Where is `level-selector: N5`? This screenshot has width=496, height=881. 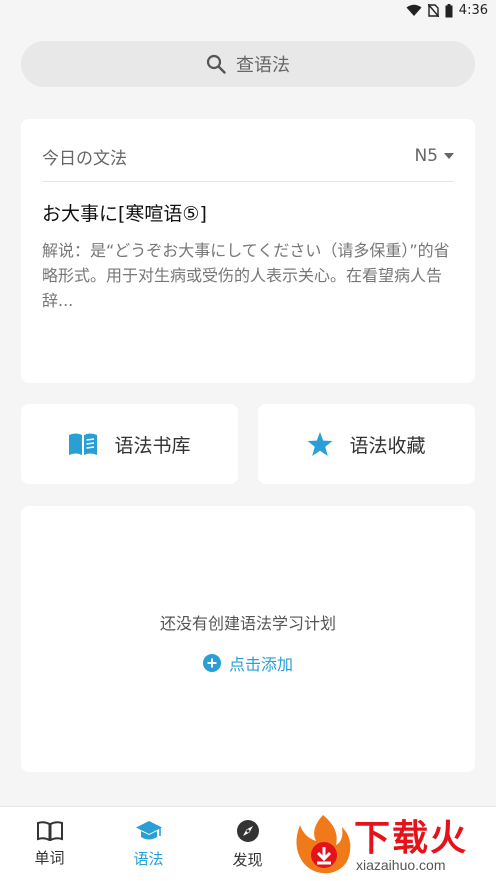
level-selector: N5 is located at coordinates (434, 156).